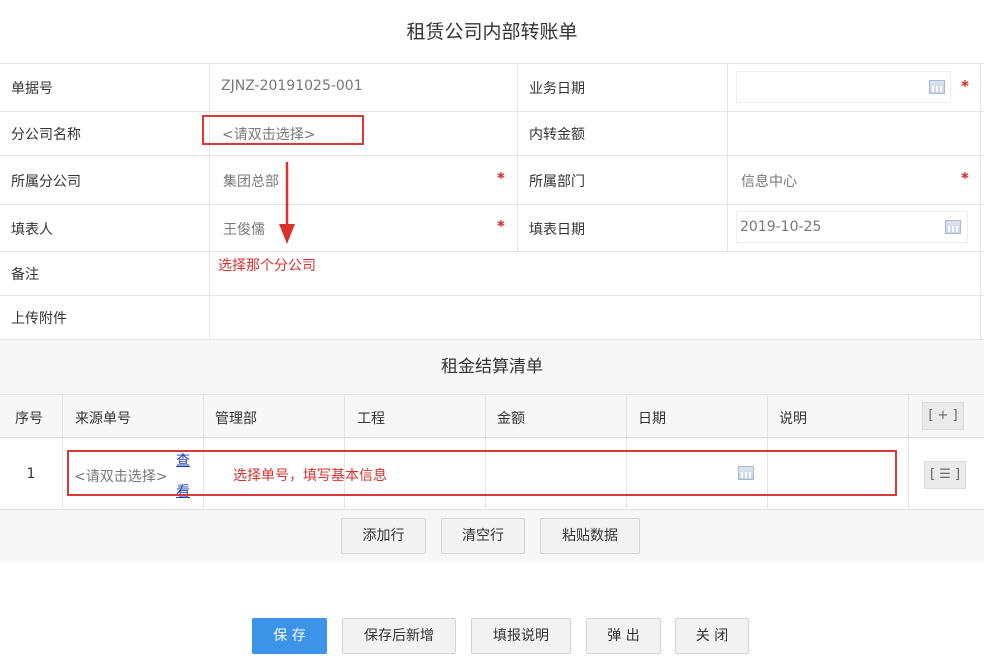 Image resolution: width=984 pixels, height=660 pixels. Describe the element at coordinates (492, 367) in the screenshot. I see `detail-title: 租金结算清单` at that location.